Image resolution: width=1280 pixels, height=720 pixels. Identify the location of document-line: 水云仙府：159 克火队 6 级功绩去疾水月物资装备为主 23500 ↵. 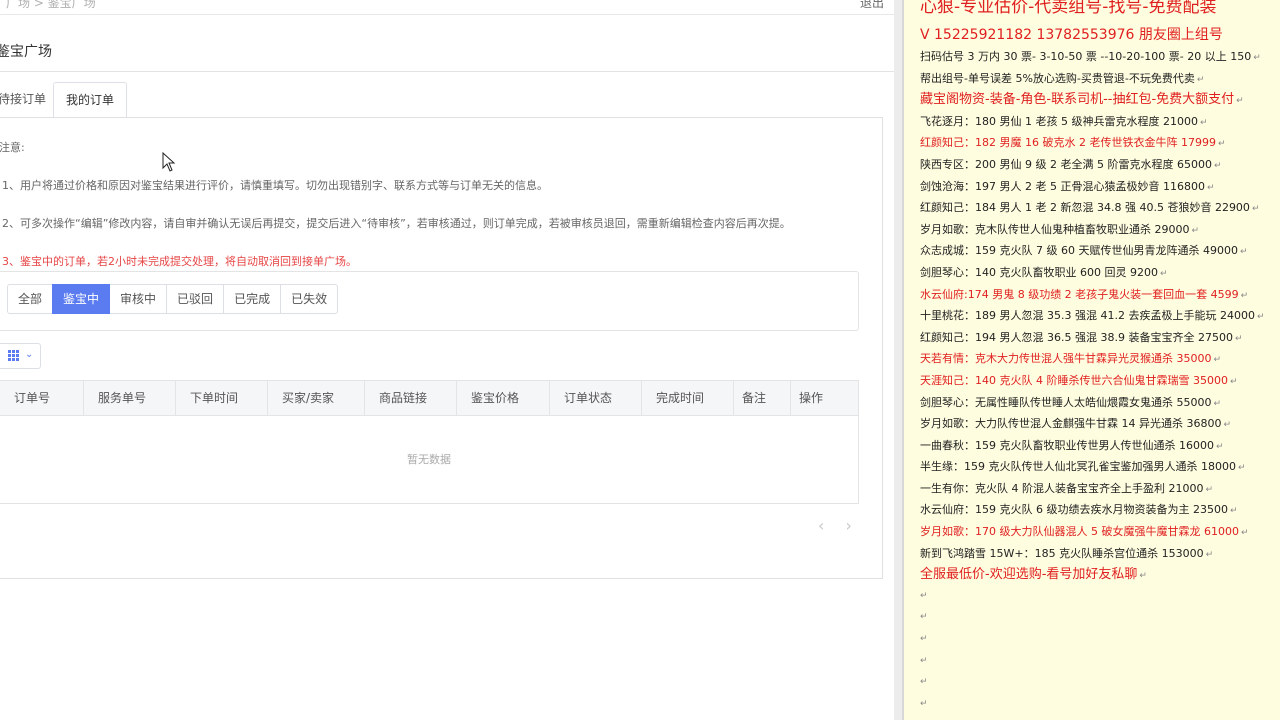
(1100, 510).